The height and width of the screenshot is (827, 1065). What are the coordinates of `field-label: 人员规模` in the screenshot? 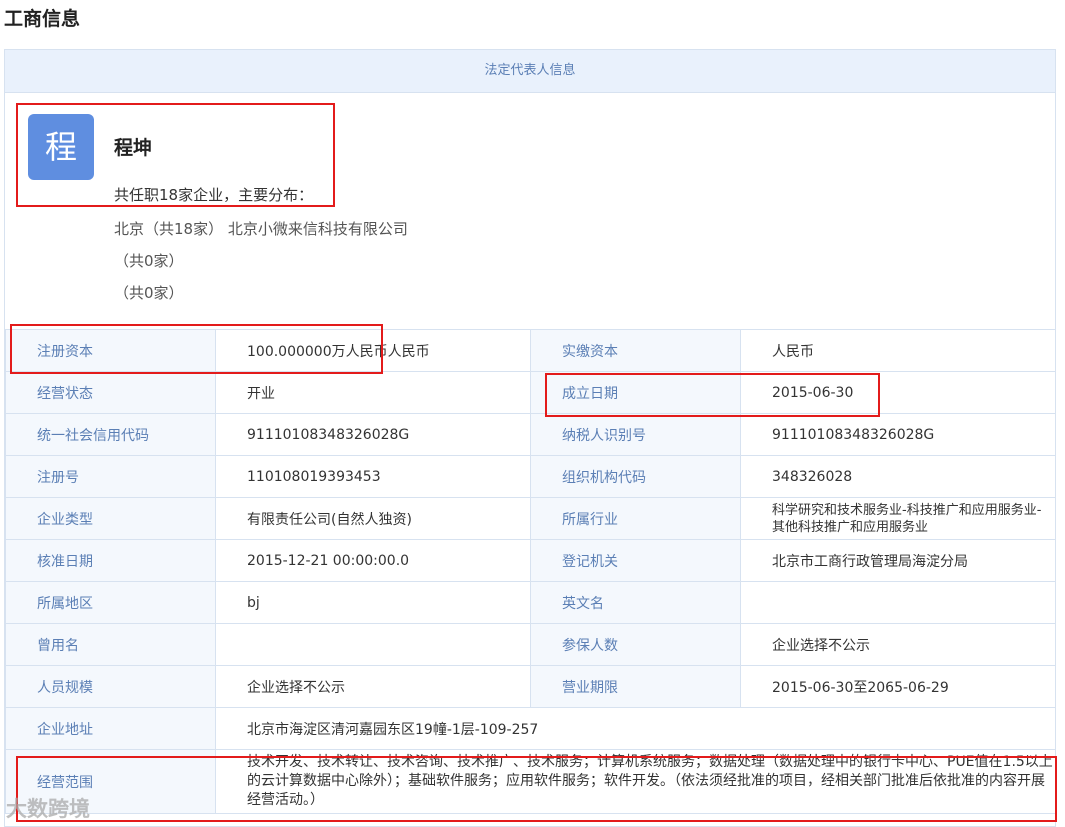 It's located at (110, 686).